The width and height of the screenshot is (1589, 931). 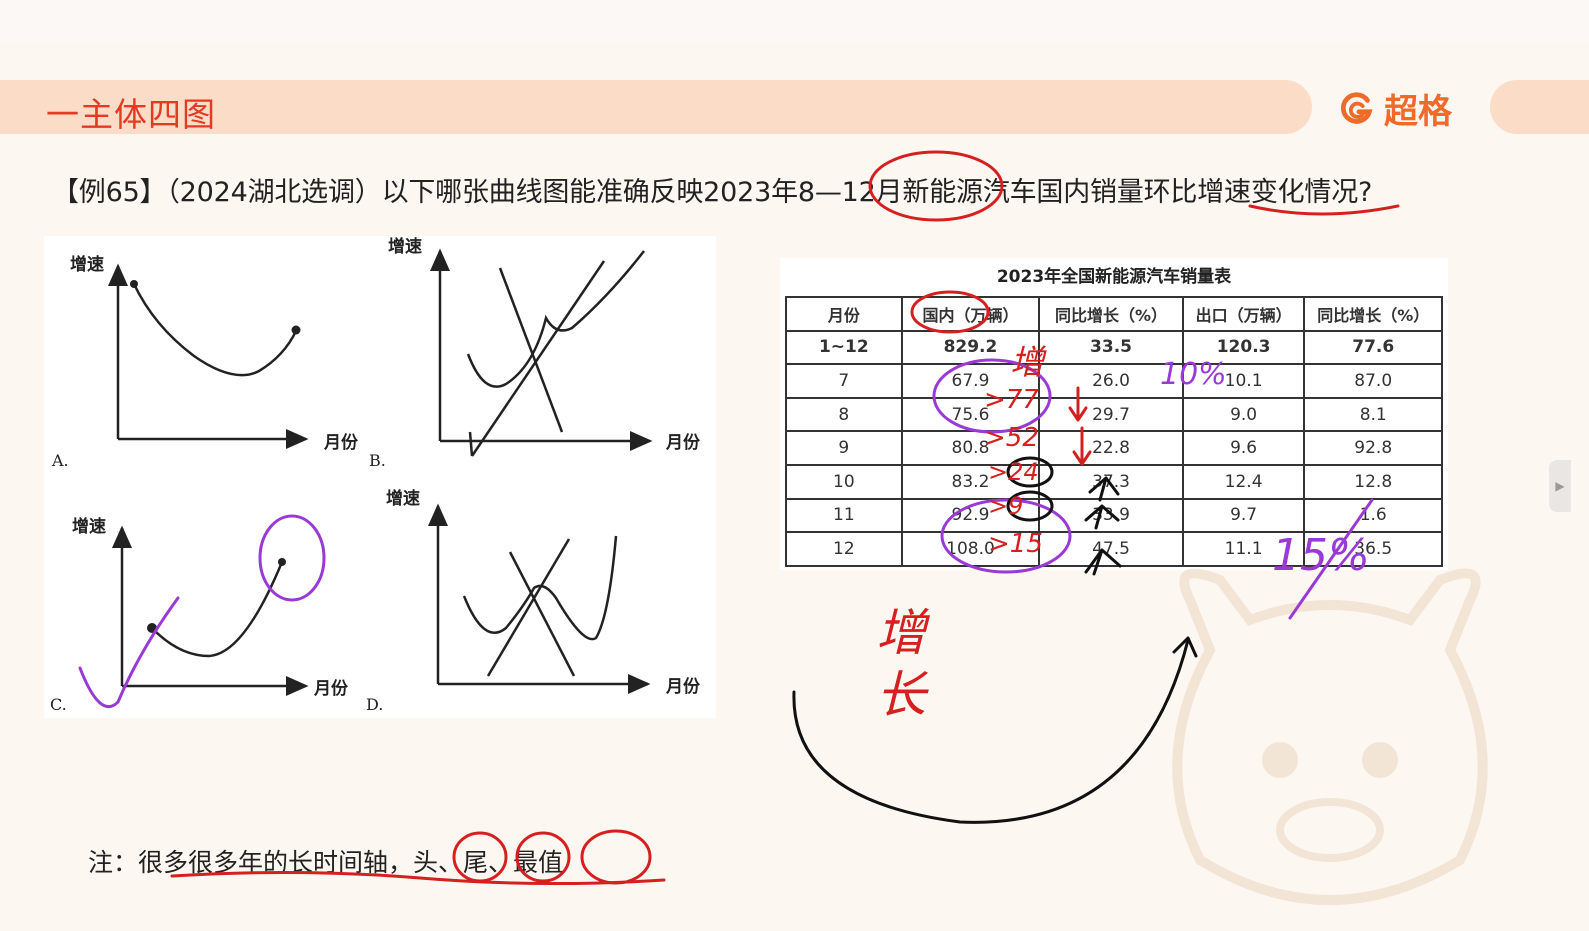 I want to click on brand: 超格, so click(x=1395, y=109).